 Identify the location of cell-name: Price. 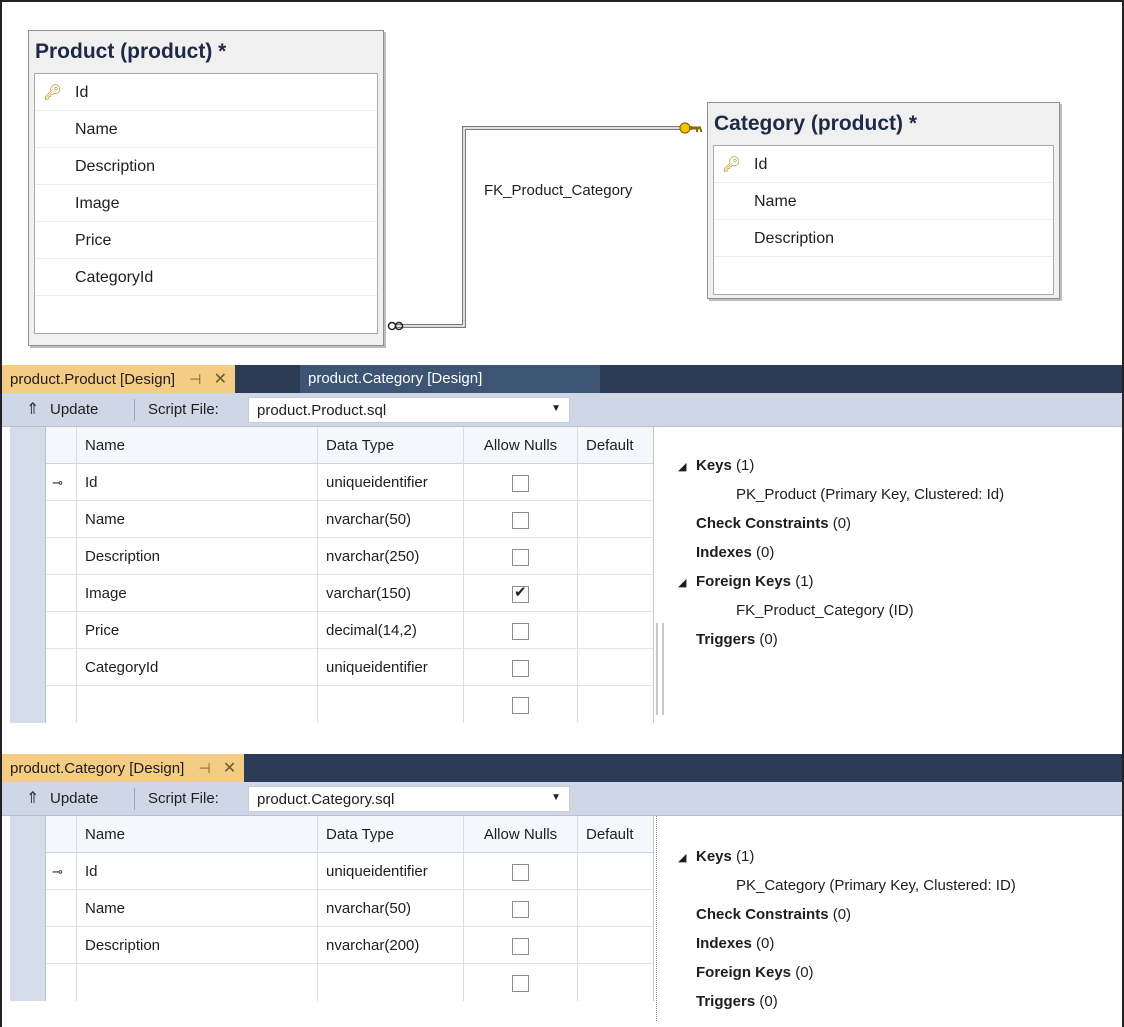
(197, 630).